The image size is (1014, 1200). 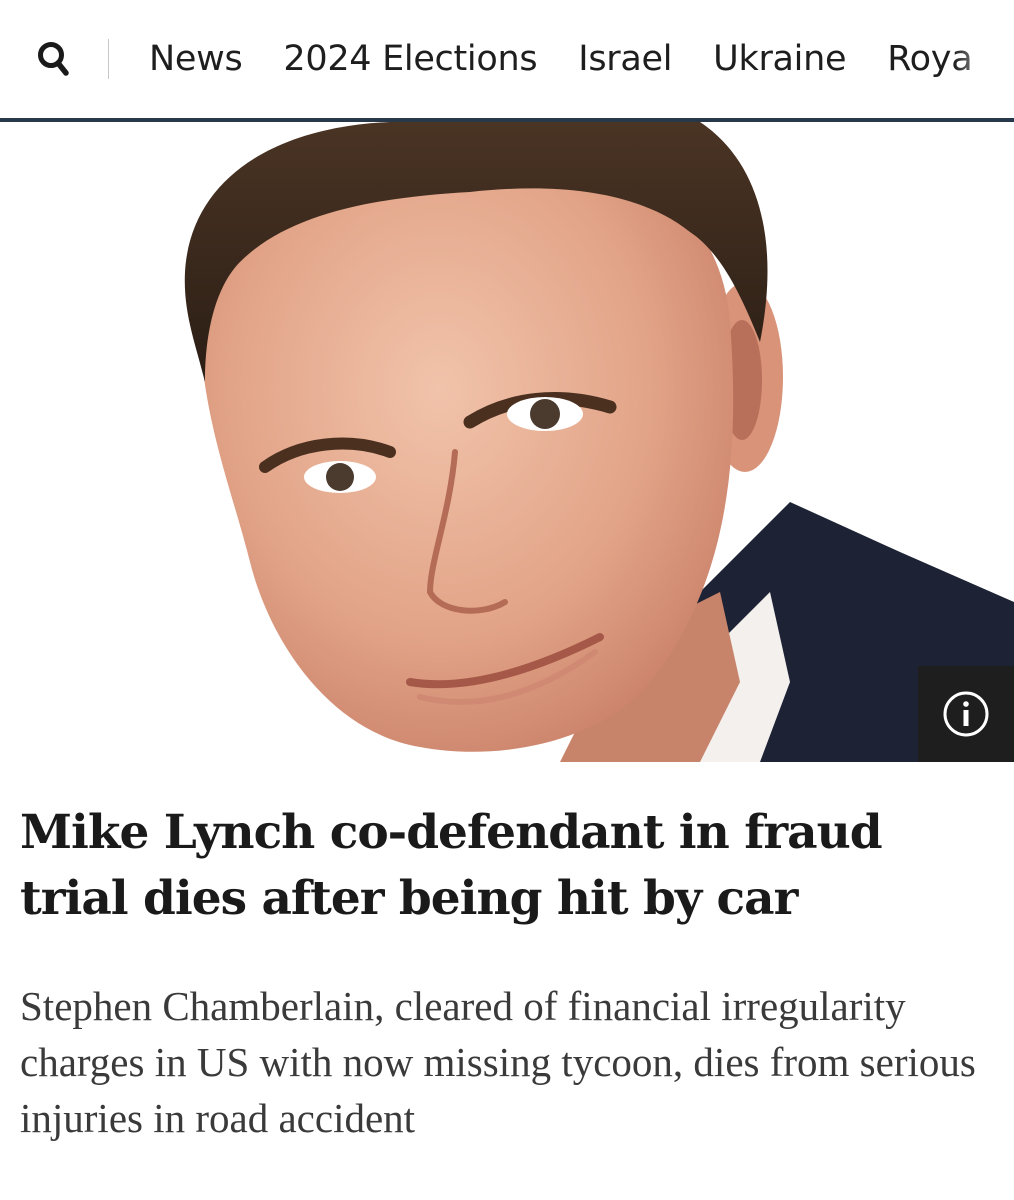 I want to click on nav-item-israel: Israel, so click(x=625, y=59).